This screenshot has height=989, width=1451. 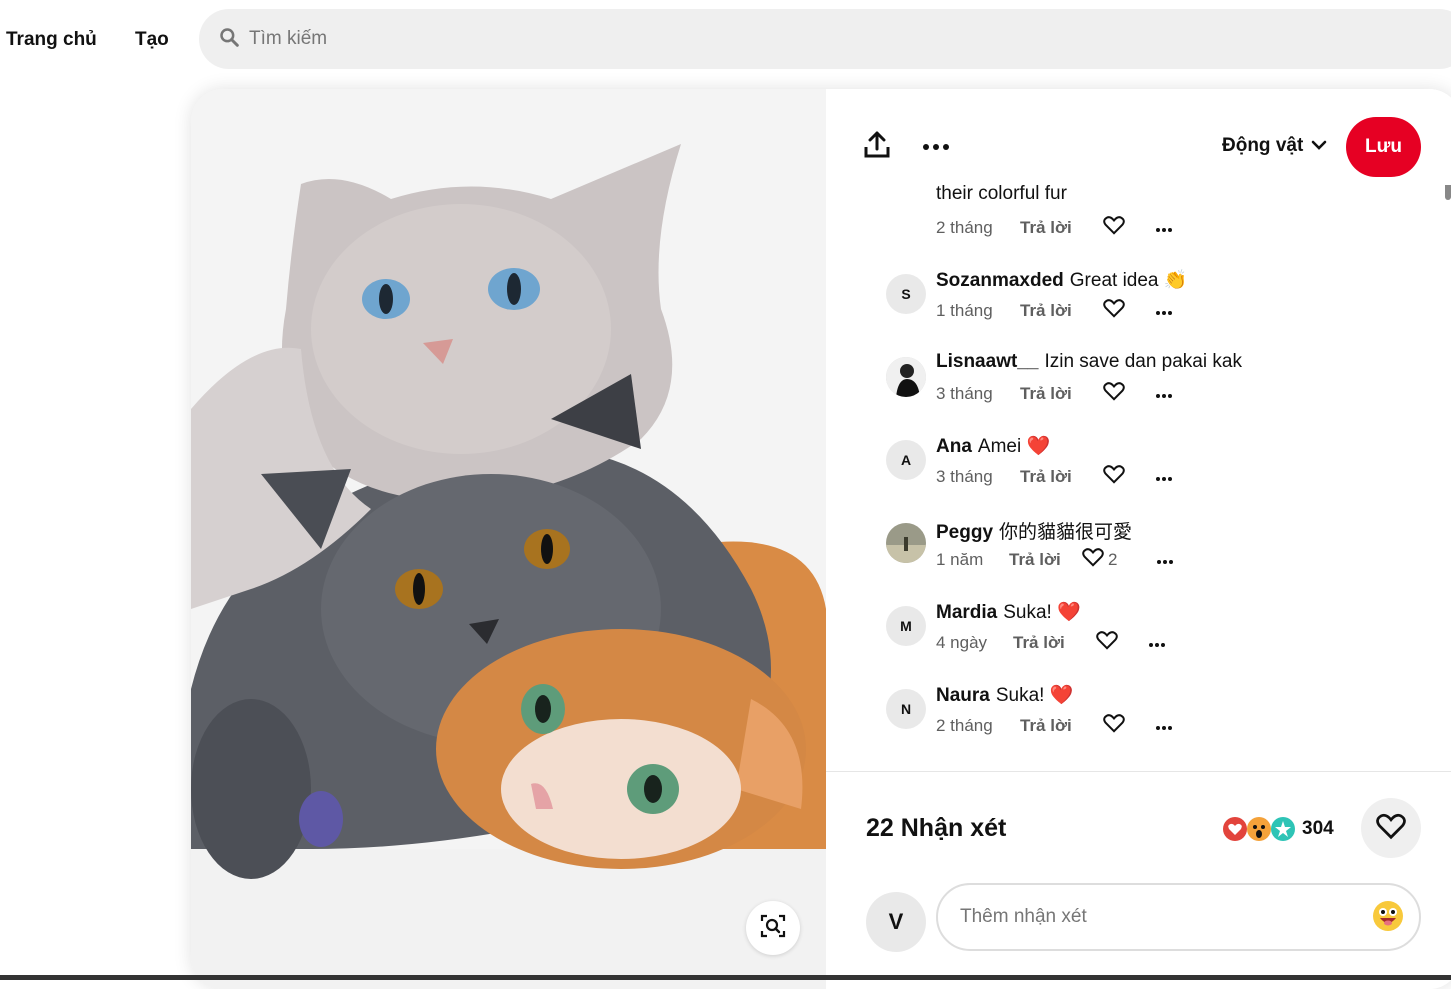 What do you see at coordinates (1175, 280) in the screenshot?
I see `comment-emoji: 👏` at bounding box center [1175, 280].